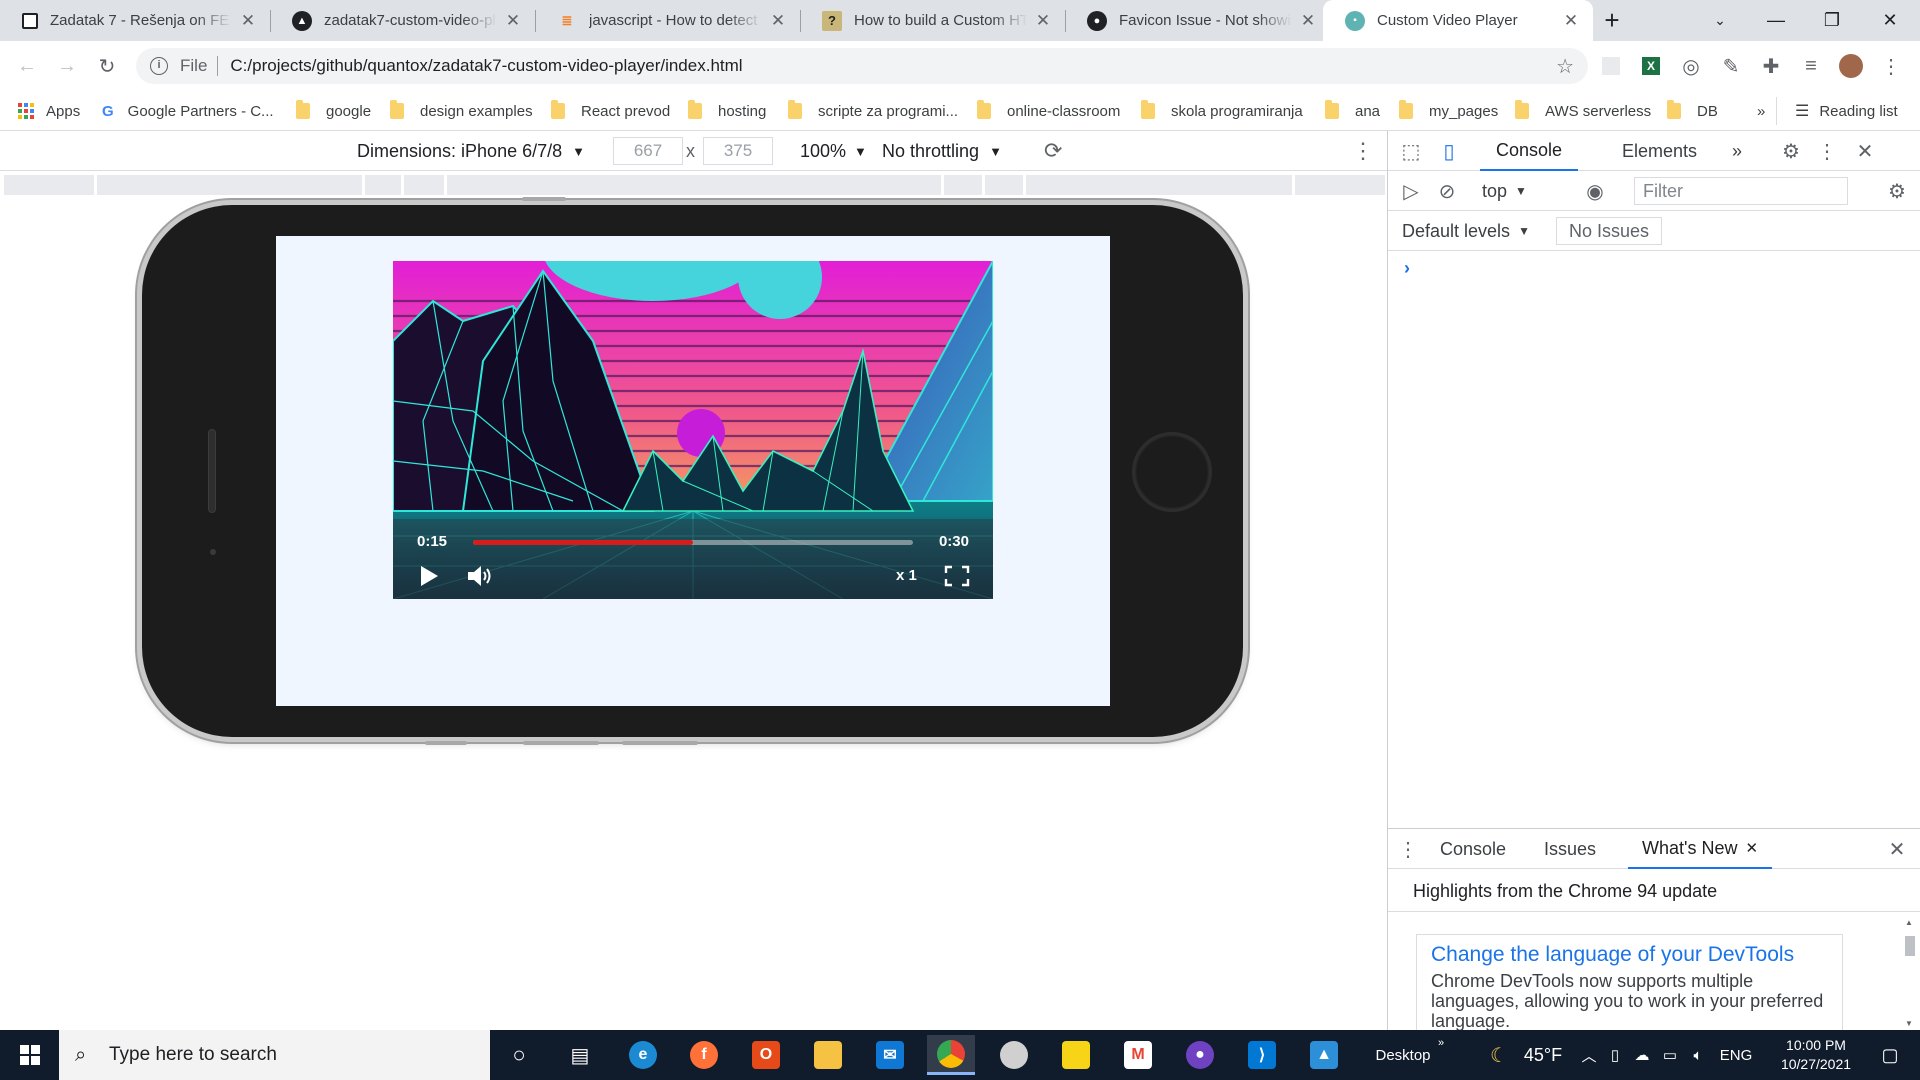 The image size is (1920, 1080). I want to click on avatar, so click(1851, 66).